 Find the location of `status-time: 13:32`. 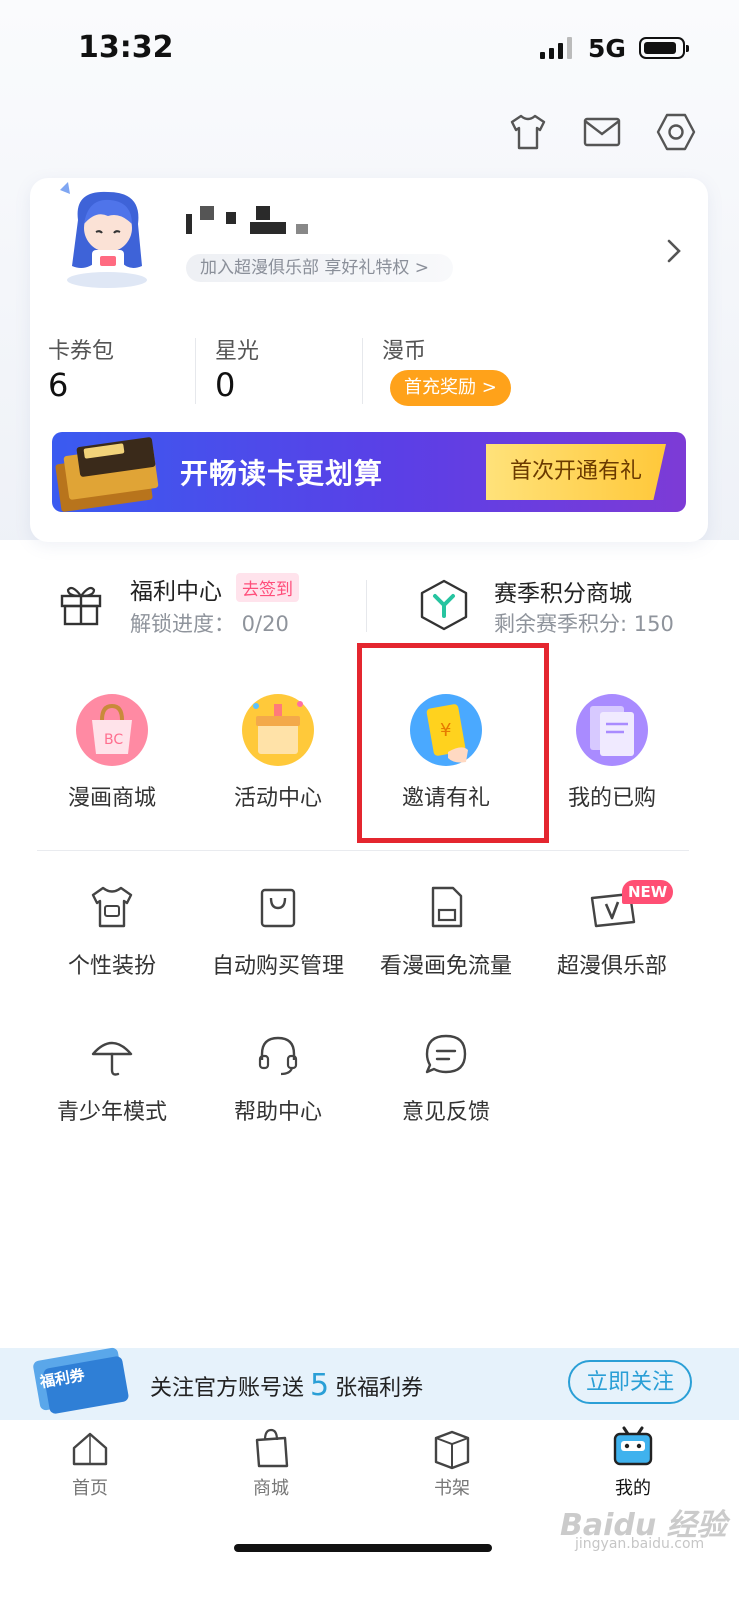

status-time: 13:32 is located at coordinates (126, 47).